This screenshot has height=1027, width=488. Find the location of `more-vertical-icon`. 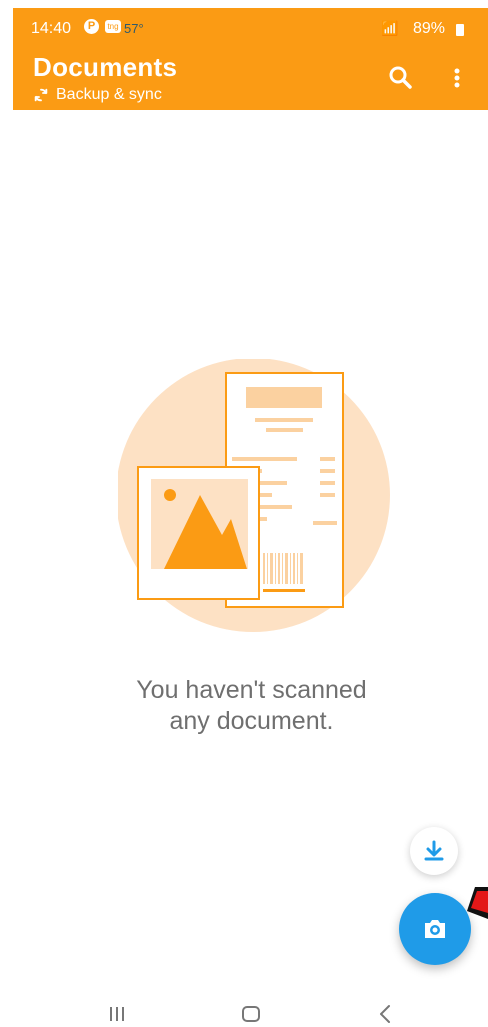

more-vertical-icon is located at coordinates (457, 78).